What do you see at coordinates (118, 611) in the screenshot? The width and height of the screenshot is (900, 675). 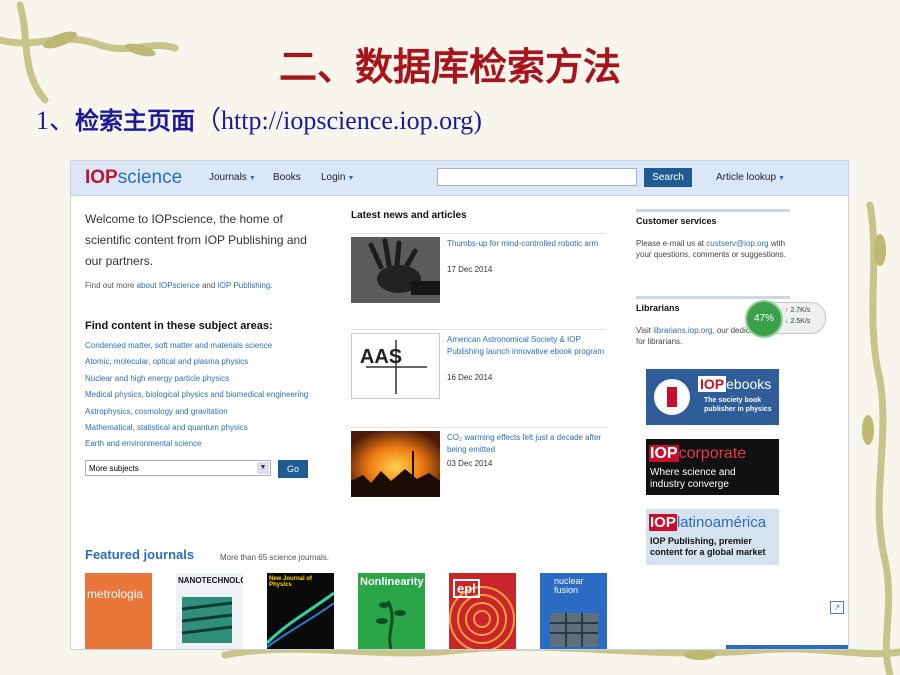 I see `journal-cover: metrologia` at bounding box center [118, 611].